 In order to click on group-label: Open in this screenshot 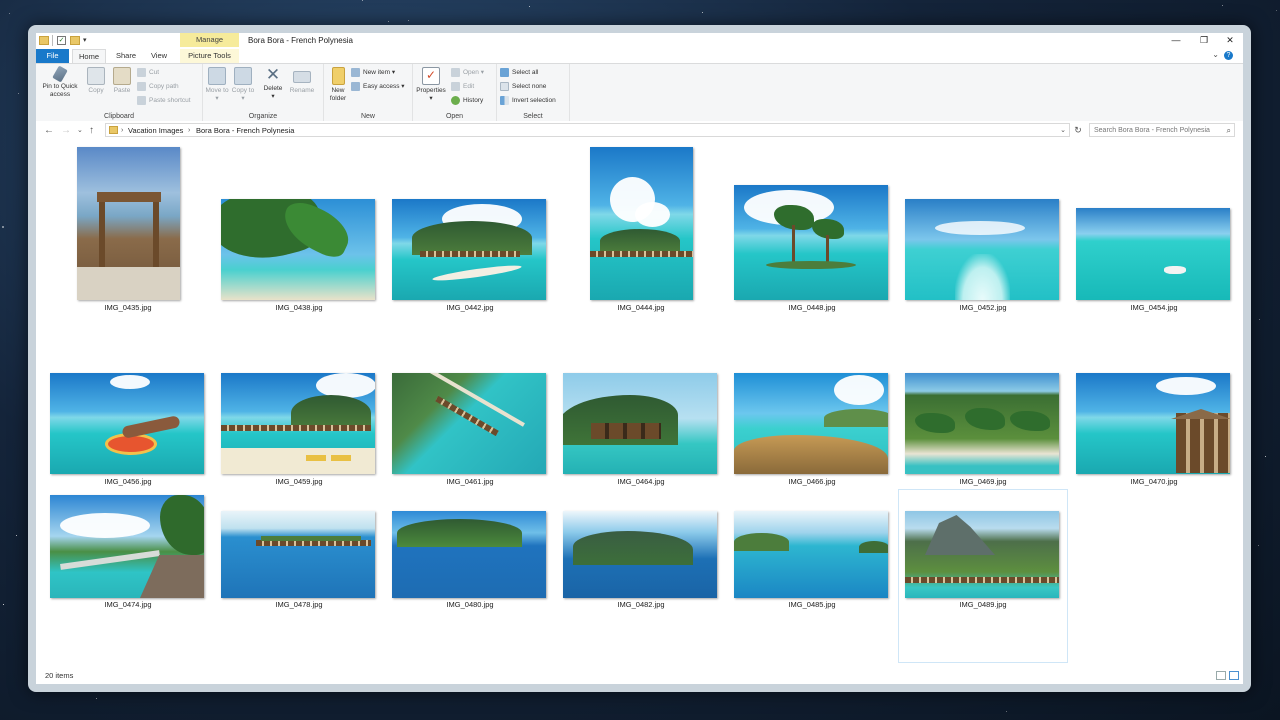, I will do `click(454, 116)`.